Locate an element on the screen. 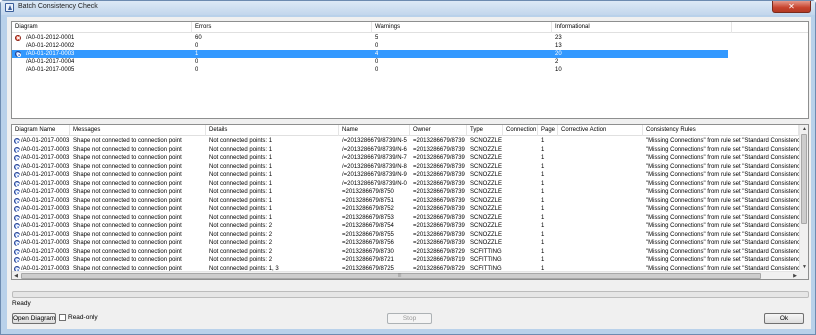 This screenshot has width=816, height=335. column-header-messages: Messages is located at coordinates (138, 130).